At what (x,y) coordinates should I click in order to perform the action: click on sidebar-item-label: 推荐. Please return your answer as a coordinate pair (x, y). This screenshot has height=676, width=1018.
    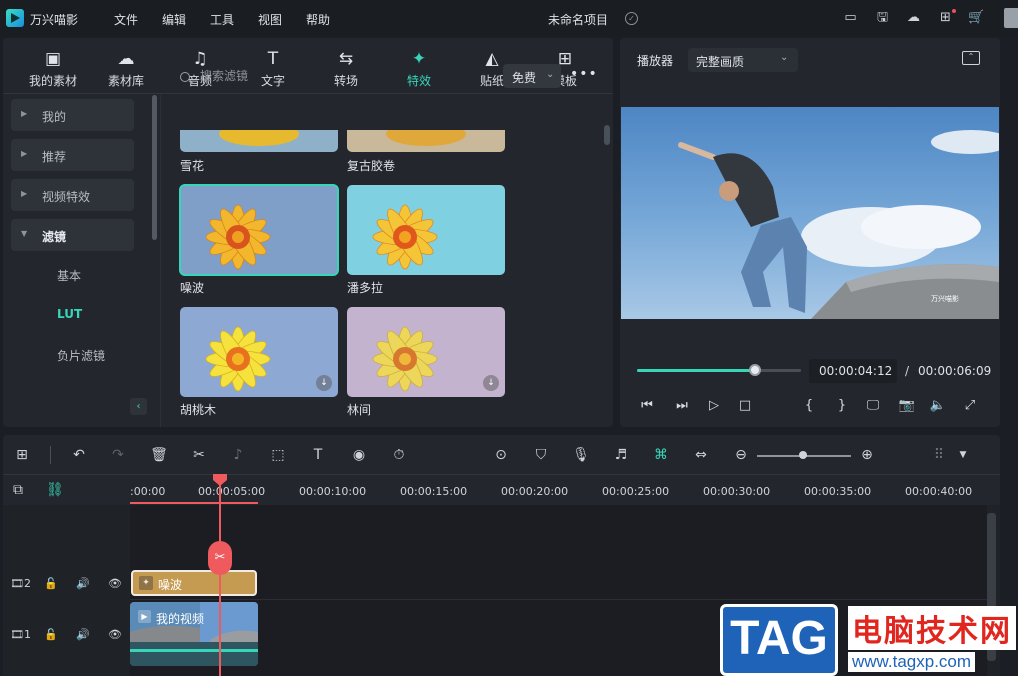
    Looking at the image, I should click on (54, 157).